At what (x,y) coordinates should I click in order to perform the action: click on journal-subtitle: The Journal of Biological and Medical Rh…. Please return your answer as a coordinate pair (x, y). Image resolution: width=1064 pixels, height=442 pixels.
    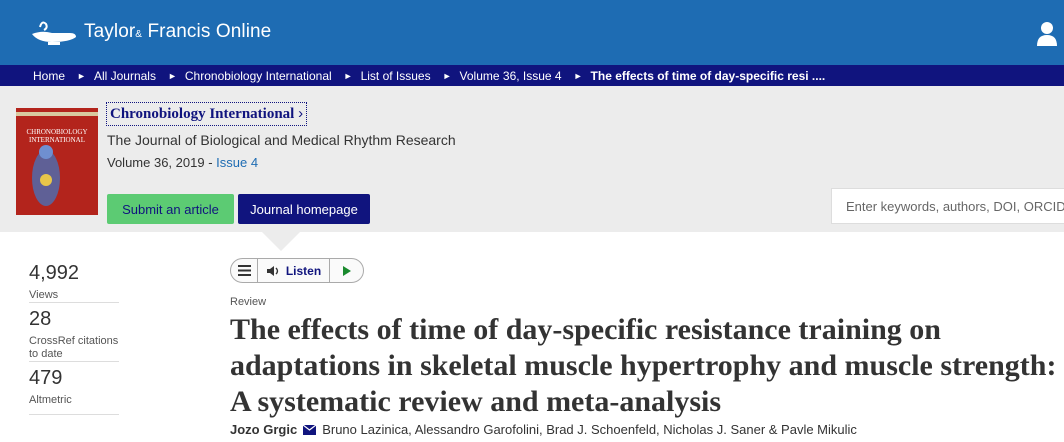
    Looking at the image, I should click on (281, 140).